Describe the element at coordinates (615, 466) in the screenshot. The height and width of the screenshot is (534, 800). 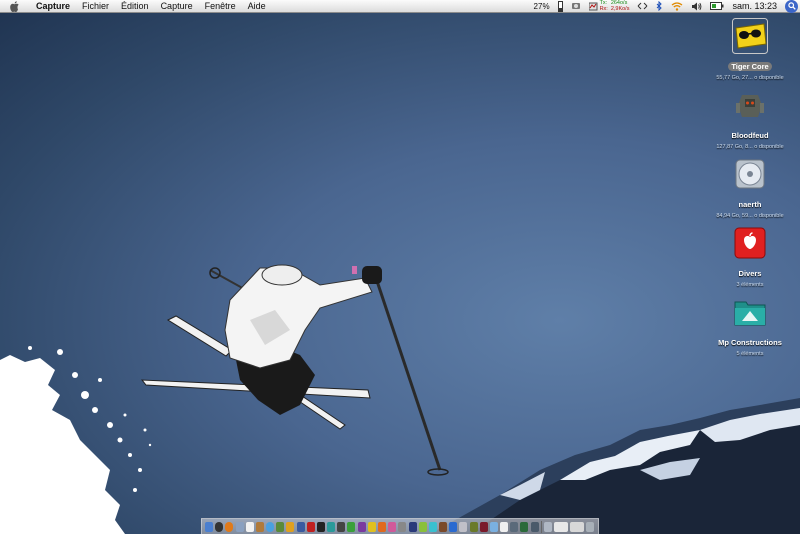
I see `mountains` at that location.